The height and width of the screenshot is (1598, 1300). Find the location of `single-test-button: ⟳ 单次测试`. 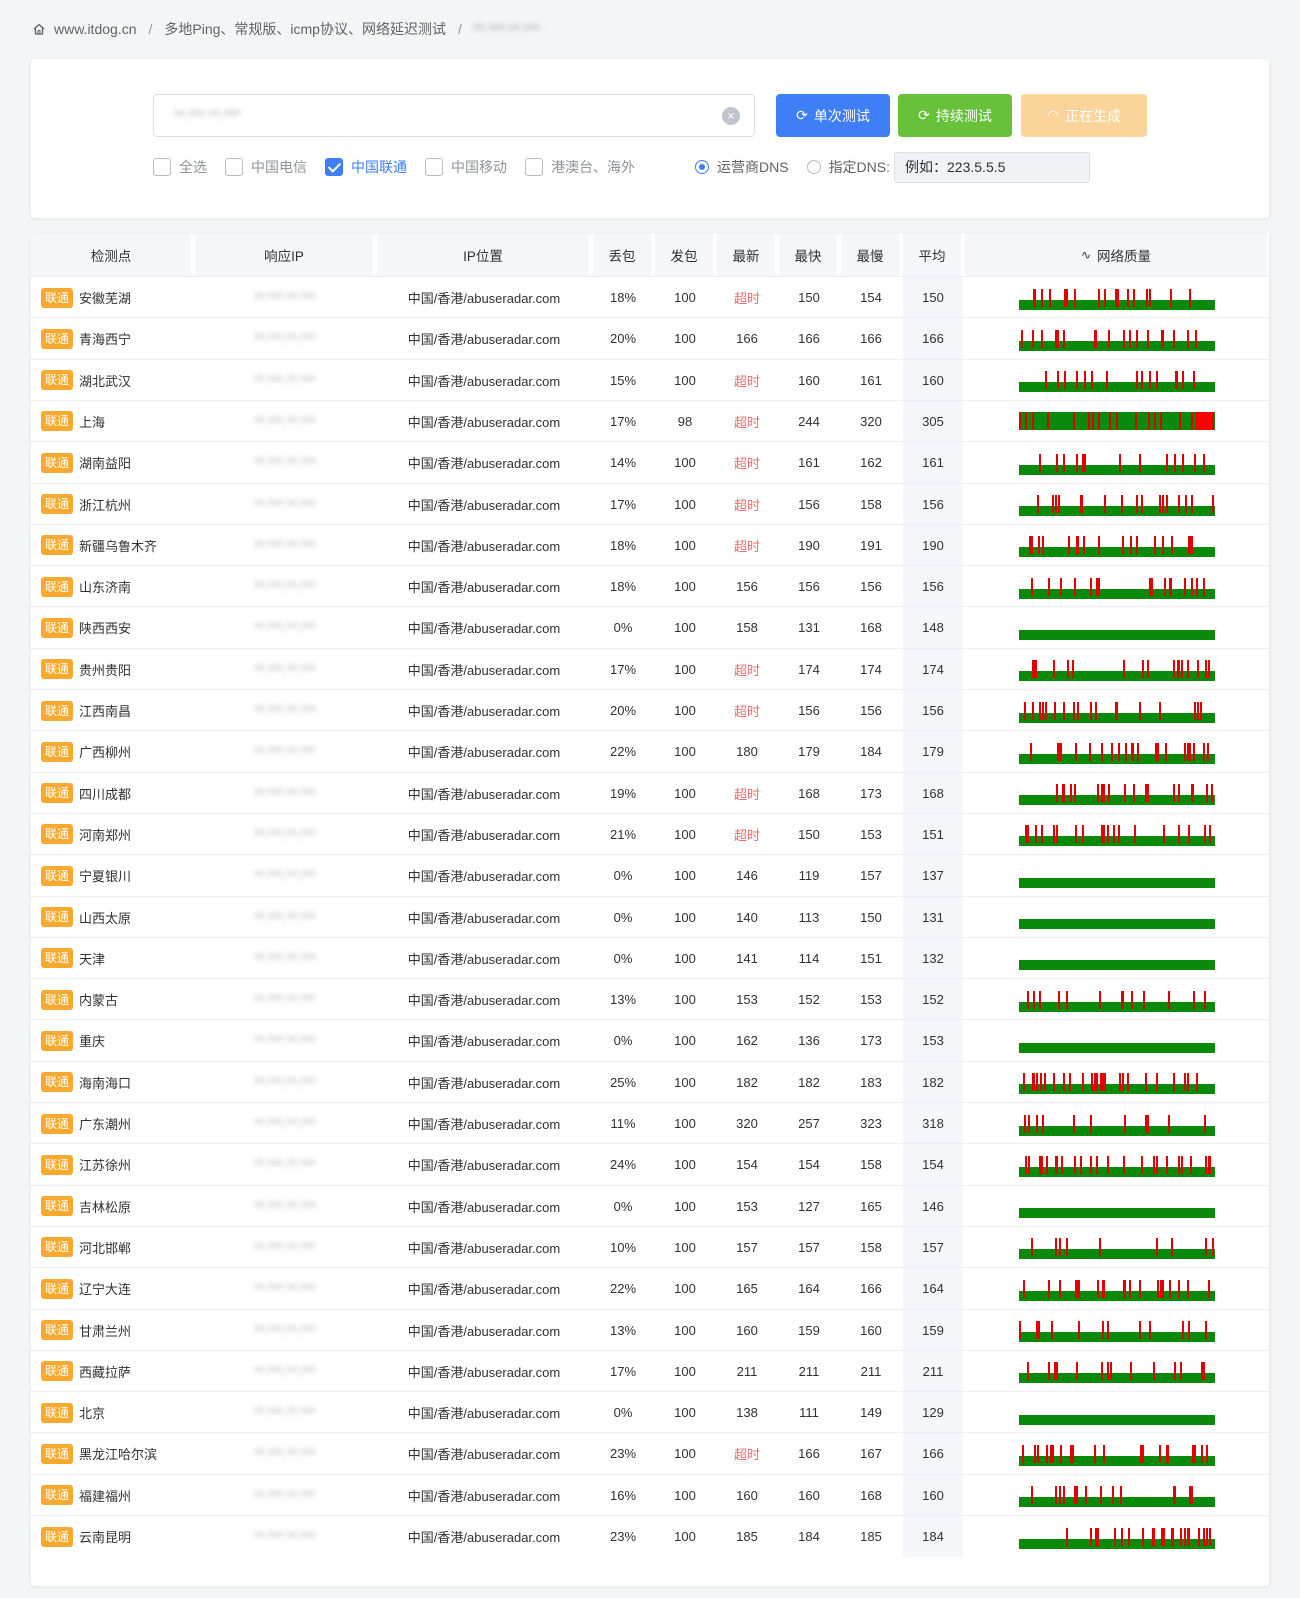

single-test-button: ⟳ 单次测试 is located at coordinates (833, 115).